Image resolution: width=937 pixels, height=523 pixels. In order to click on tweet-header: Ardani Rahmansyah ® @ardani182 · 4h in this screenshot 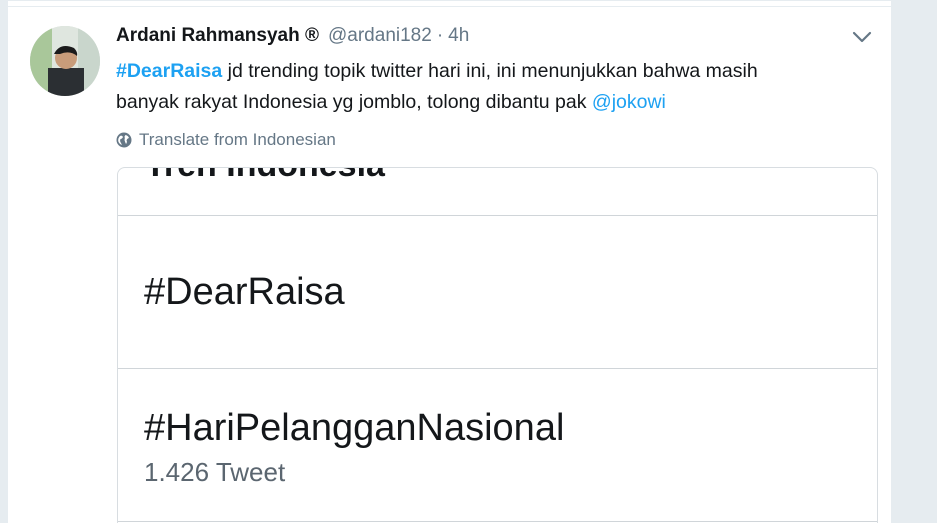, I will do `click(292, 38)`.